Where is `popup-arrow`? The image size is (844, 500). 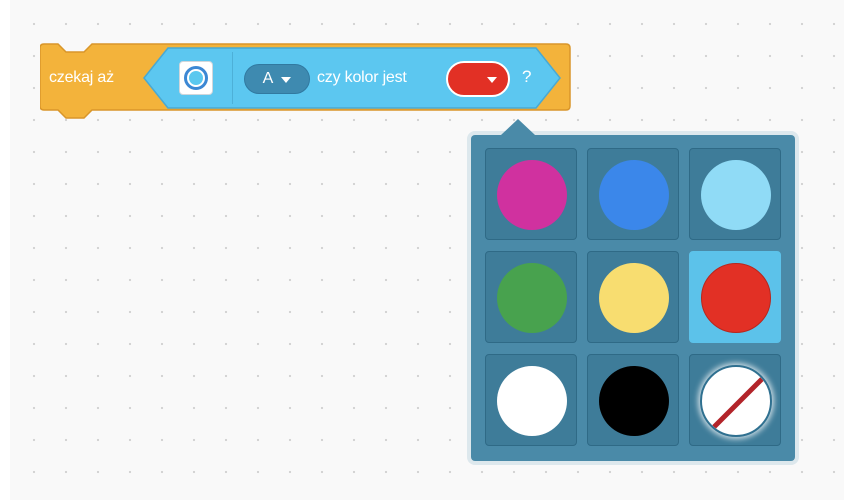
popup-arrow is located at coordinates (518, 127).